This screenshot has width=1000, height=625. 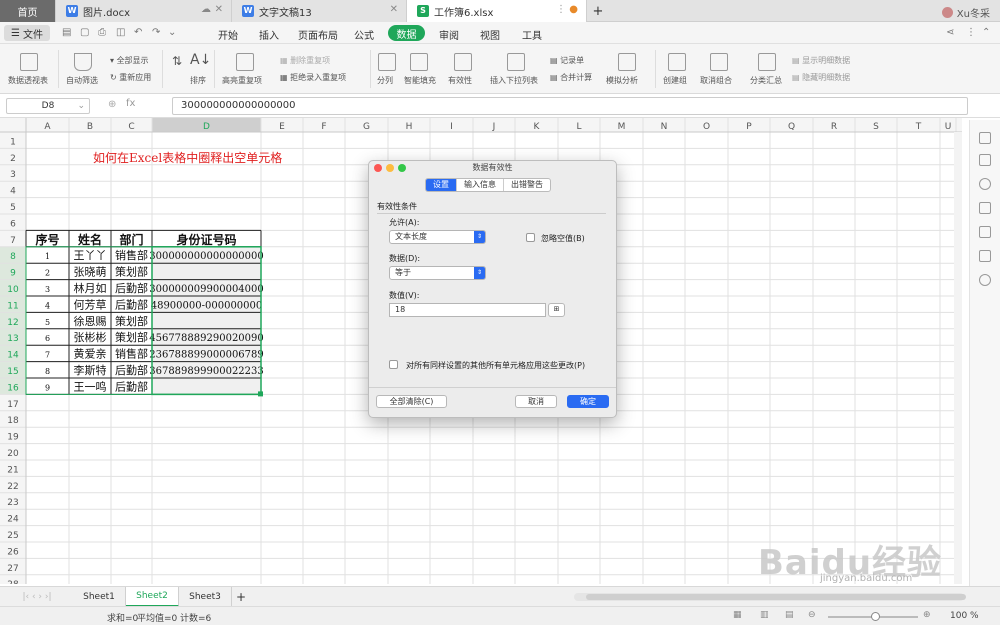 What do you see at coordinates (958, 358) in the screenshot?
I see `vertical-scrollbar` at bounding box center [958, 358].